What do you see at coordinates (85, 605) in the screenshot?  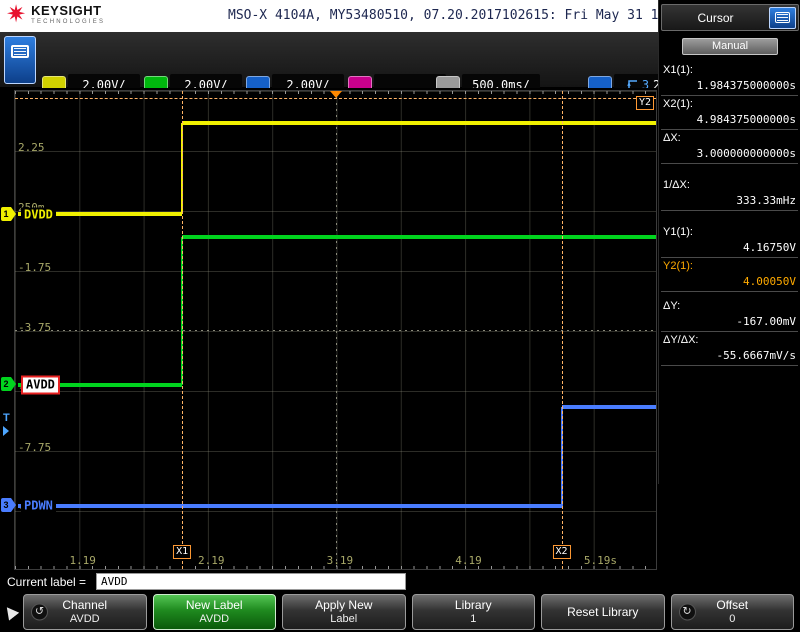 I see `softkey-label: Channel` at bounding box center [85, 605].